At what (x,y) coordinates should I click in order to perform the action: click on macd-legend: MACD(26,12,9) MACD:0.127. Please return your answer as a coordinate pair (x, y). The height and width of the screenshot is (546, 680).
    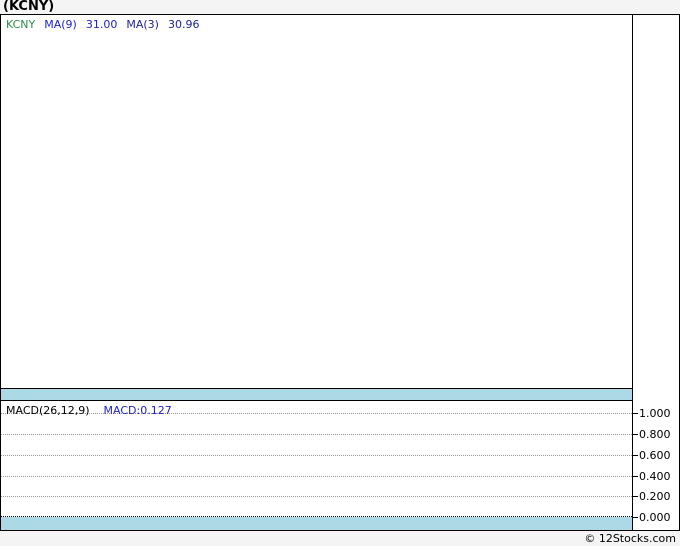
    Looking at the image, I should click on (89, 410).